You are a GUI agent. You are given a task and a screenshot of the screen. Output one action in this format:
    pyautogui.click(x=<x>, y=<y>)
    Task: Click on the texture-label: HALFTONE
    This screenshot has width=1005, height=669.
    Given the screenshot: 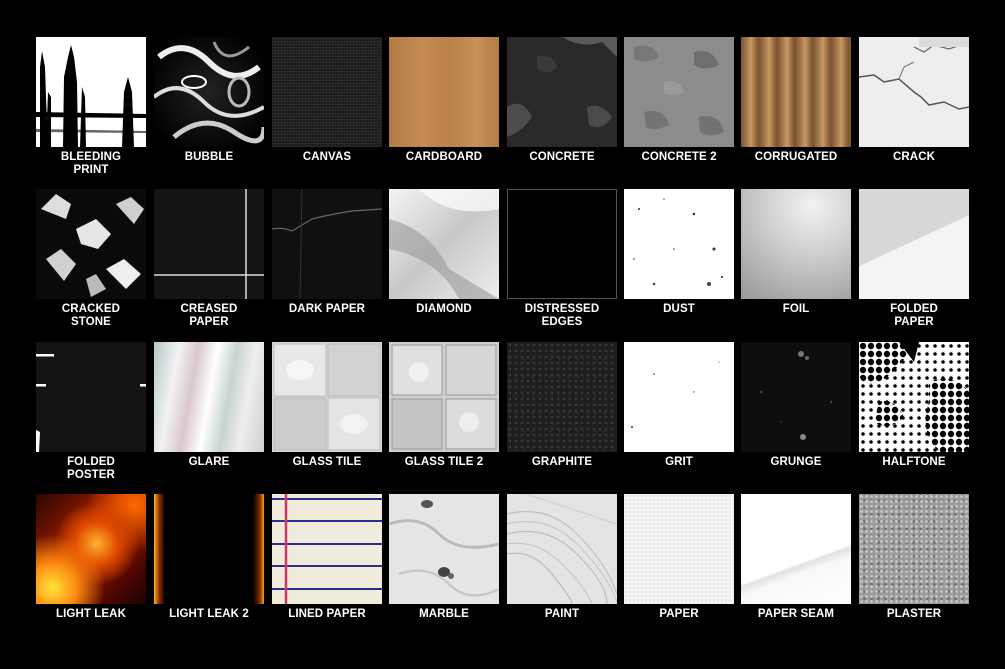 What is the action you would take?
    pyautogui.click(x=914, y=462)
    